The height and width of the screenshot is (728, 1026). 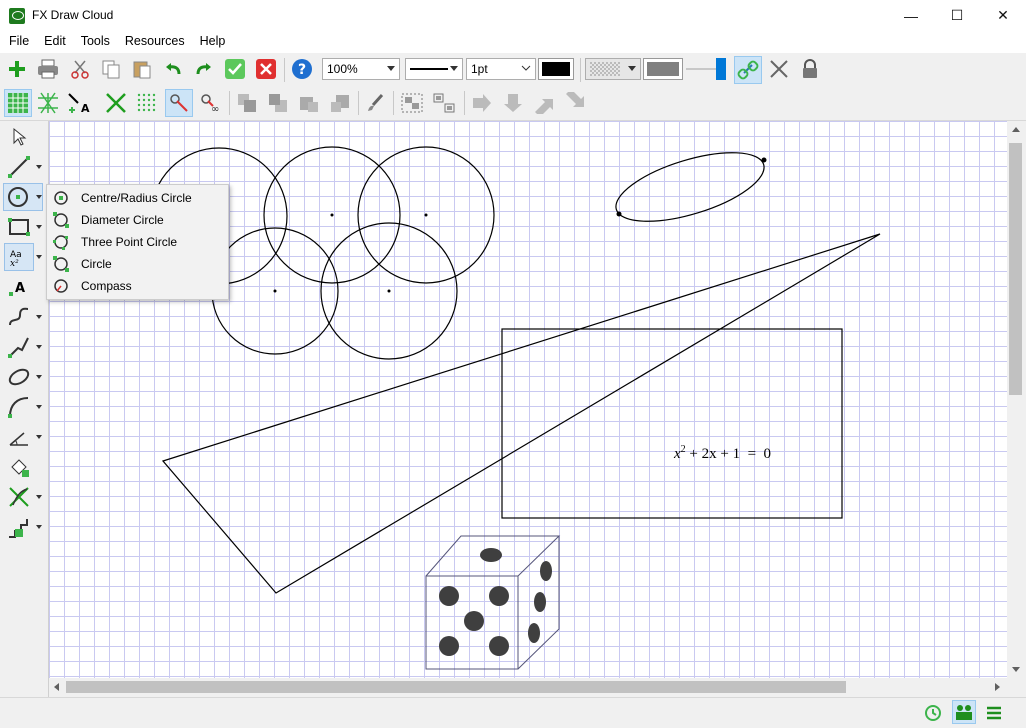 What do you see at coordinates (19, 257) in the screenshot?
I see `text-tool-icon: Aa x²` at bounding box center [19, 257].